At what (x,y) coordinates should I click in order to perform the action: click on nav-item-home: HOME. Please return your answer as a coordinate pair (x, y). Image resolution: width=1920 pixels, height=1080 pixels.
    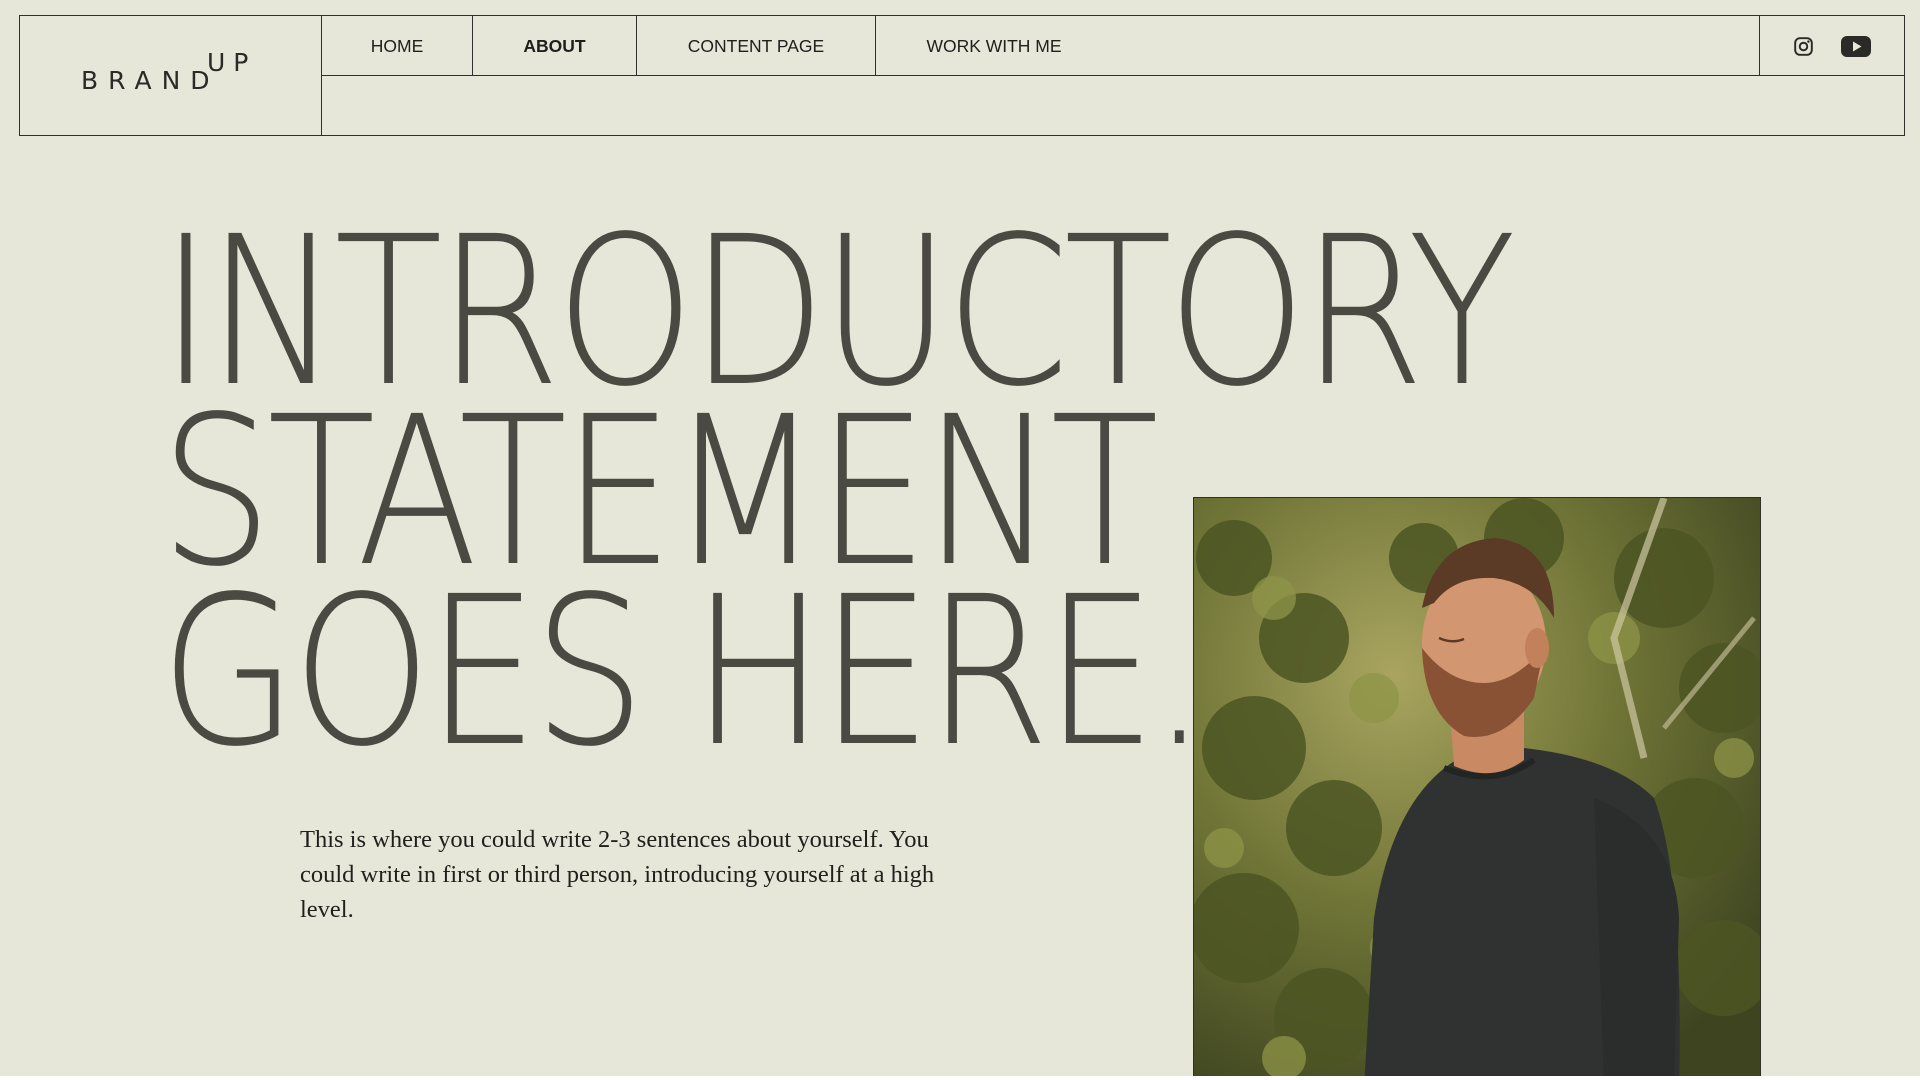
    Looking at the image, I should click on (397, 46).